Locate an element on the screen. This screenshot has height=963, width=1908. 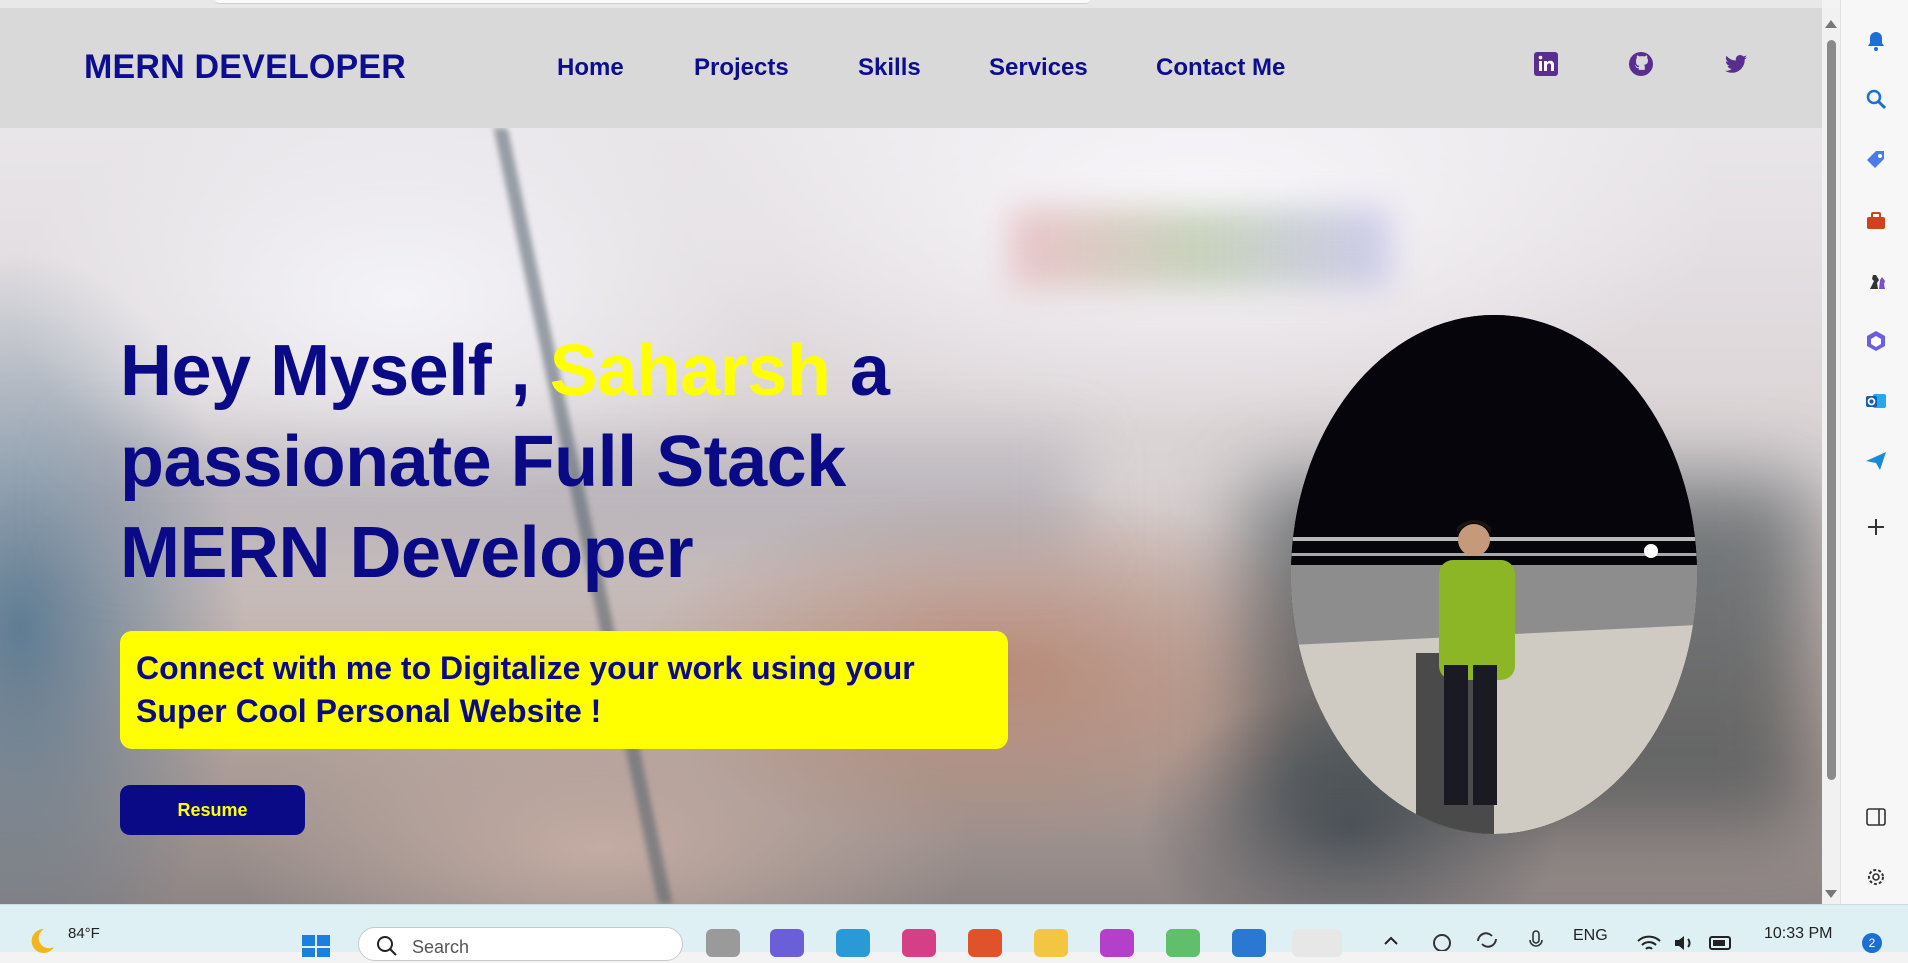
wifi-icon is located at coordinates (1649, 945).